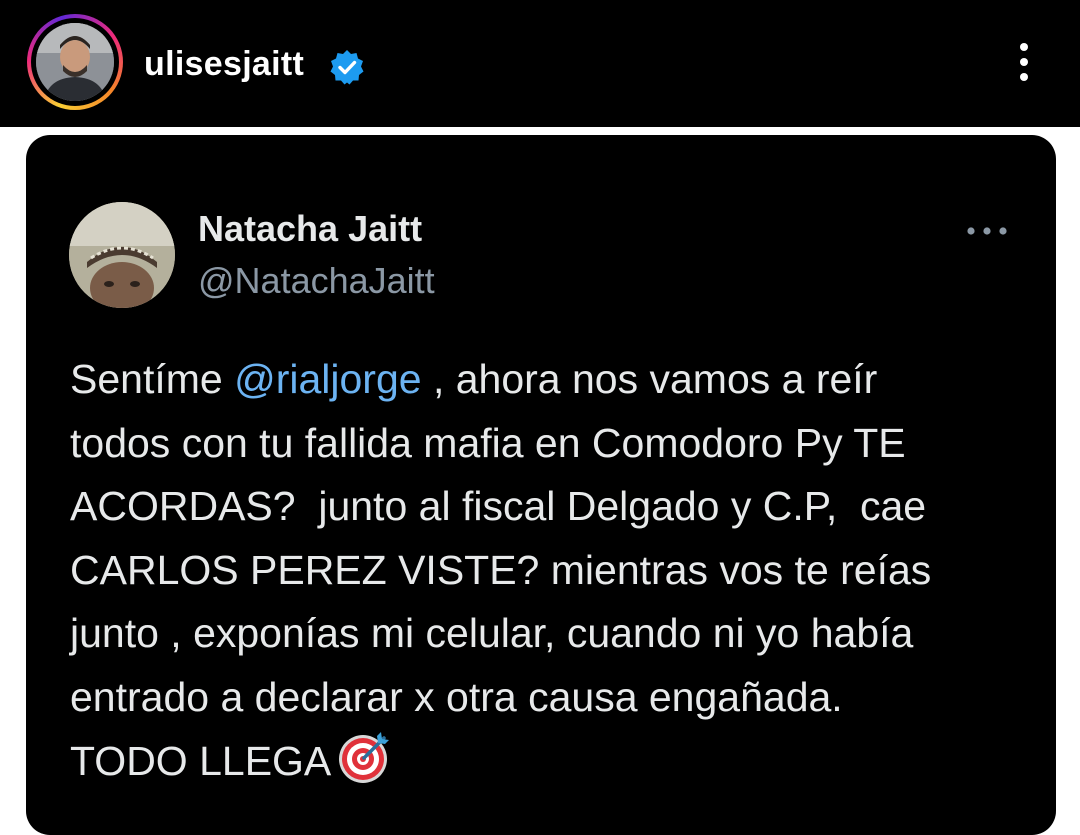 This screenshot has height=835, width=1080. What do you see at coordinates (310, 229) in the screenshot?
I see `tweet-display-name: Natacha Jaitt` at bounding box center [310, 229].